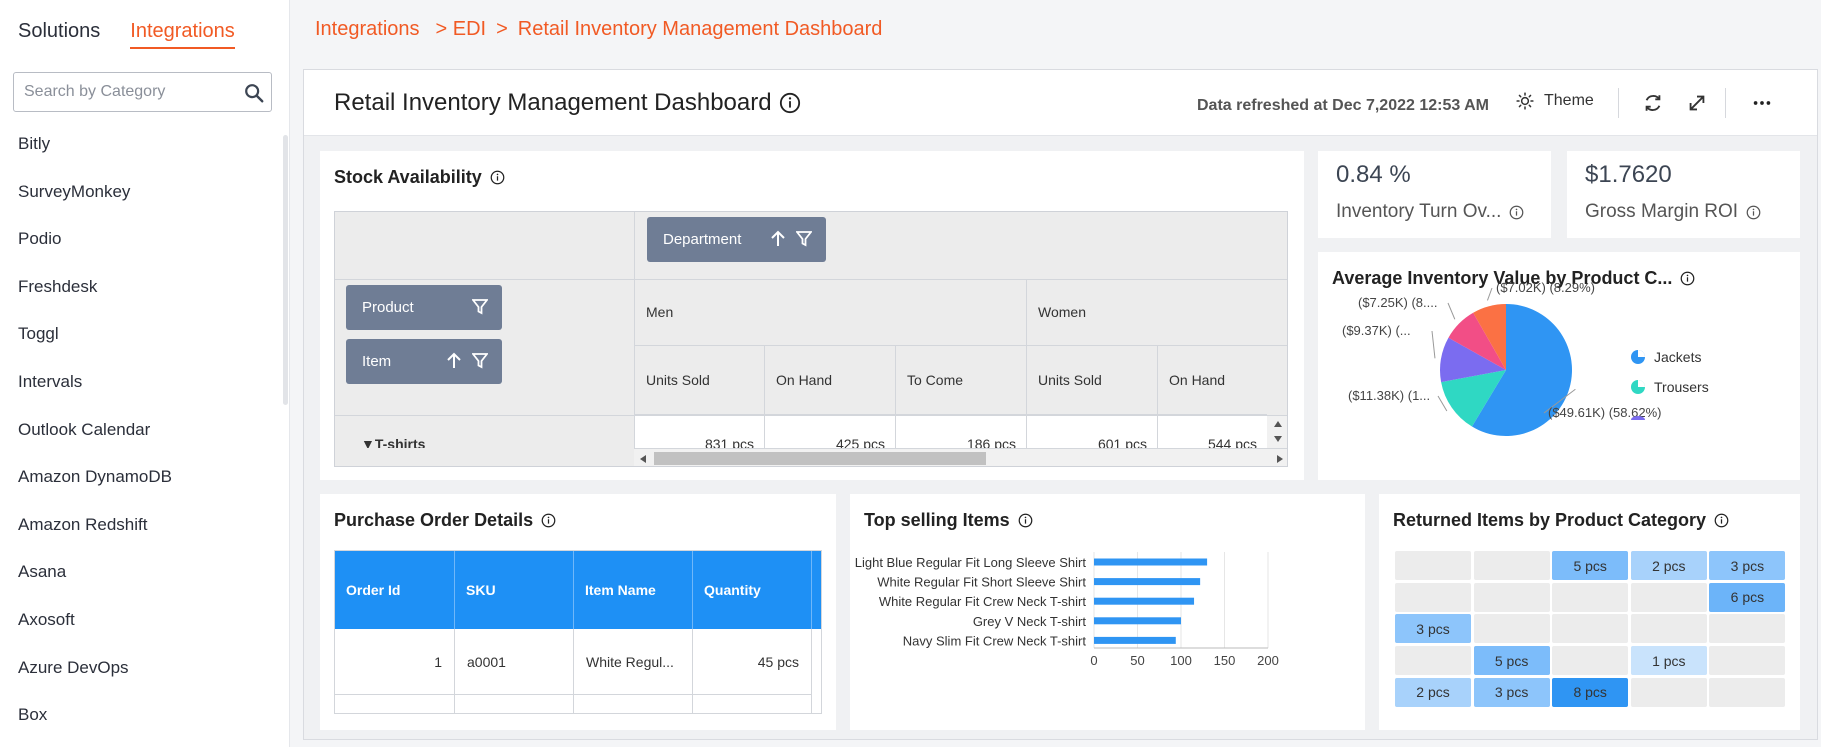 This screenshot has width=1821, height=747. I want to click on kpi-value: 0.84 %, so click(1373, 174).